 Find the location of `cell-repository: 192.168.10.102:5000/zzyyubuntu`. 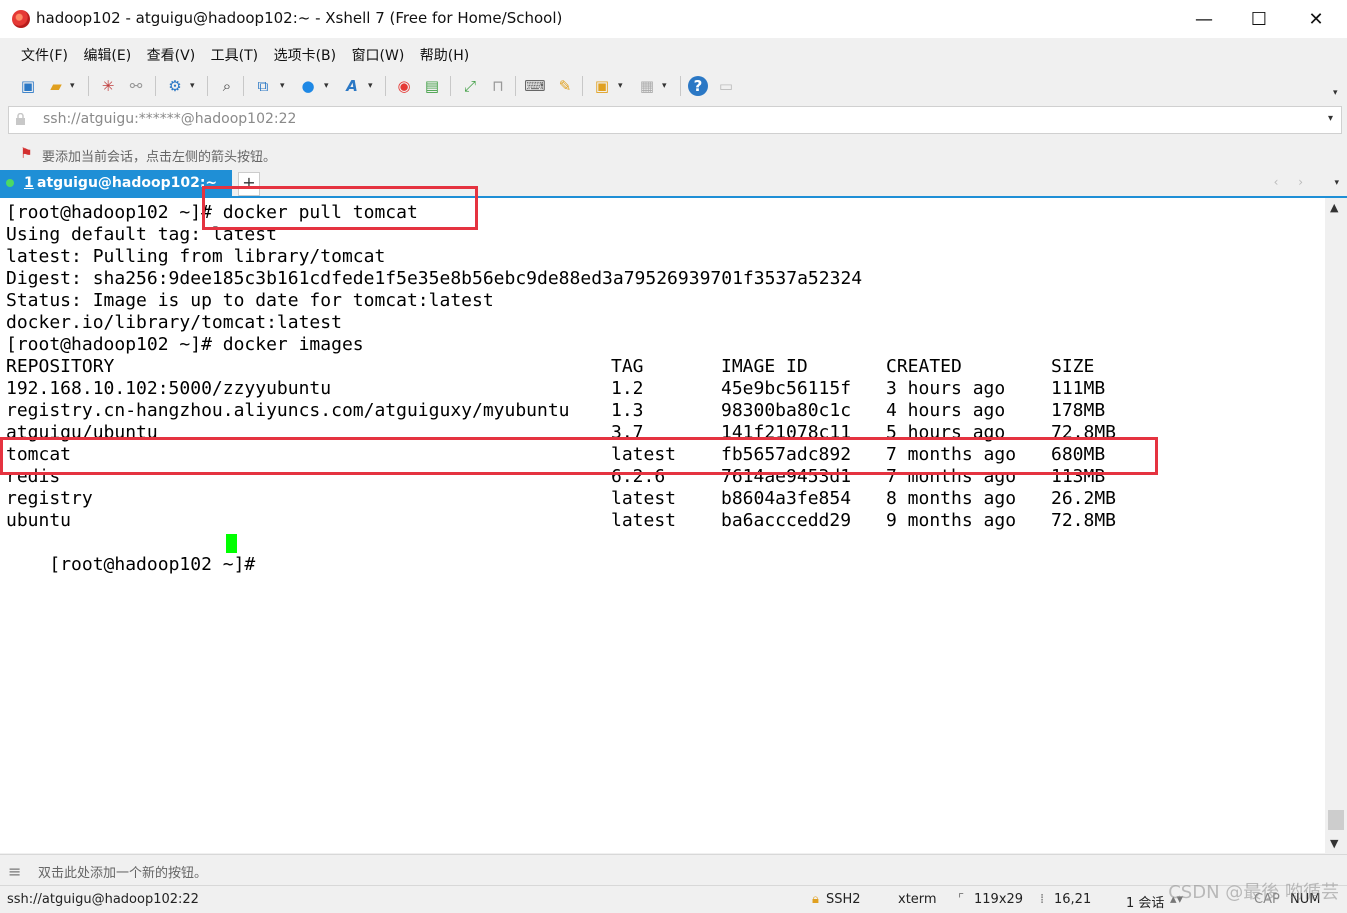

cell-repository: 192.168.10.102:5000/zzyyubuntu is located at coordinates (169, 388).